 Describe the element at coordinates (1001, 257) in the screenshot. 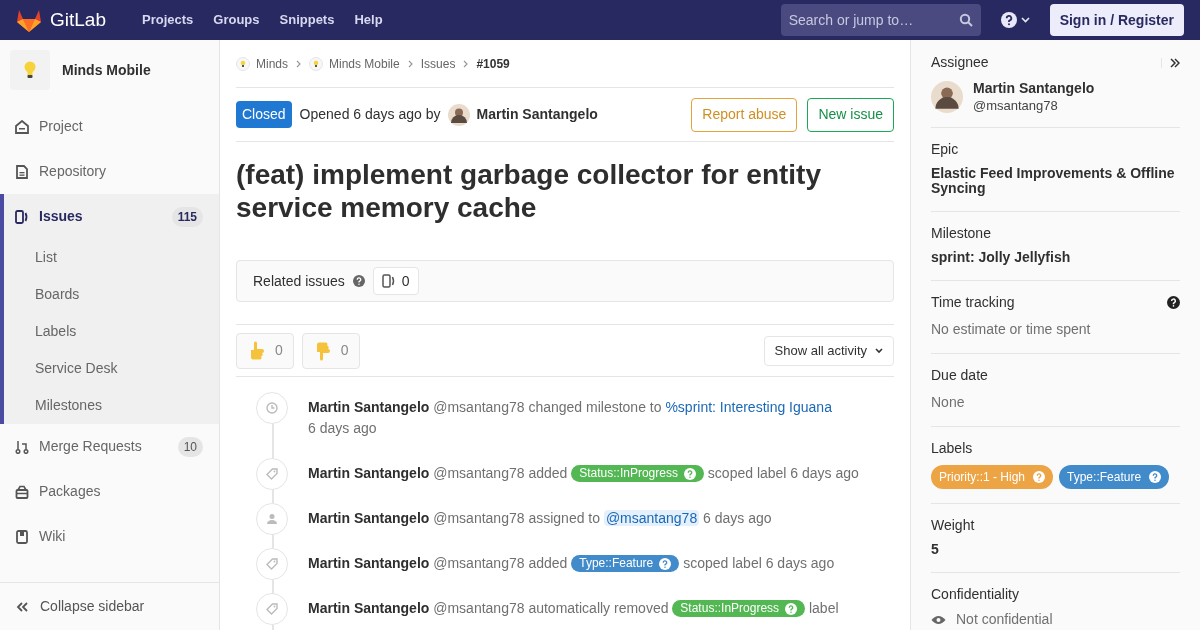

I see `section-value: sprint: Jolly Jellyfish` at that location.